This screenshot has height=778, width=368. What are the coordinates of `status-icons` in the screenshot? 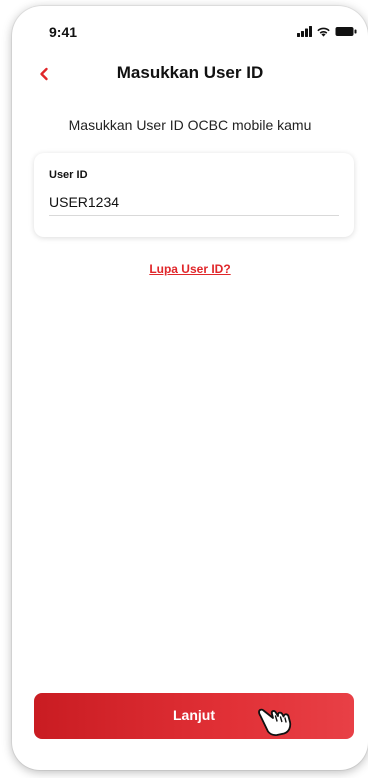 It's located at (327, 31).